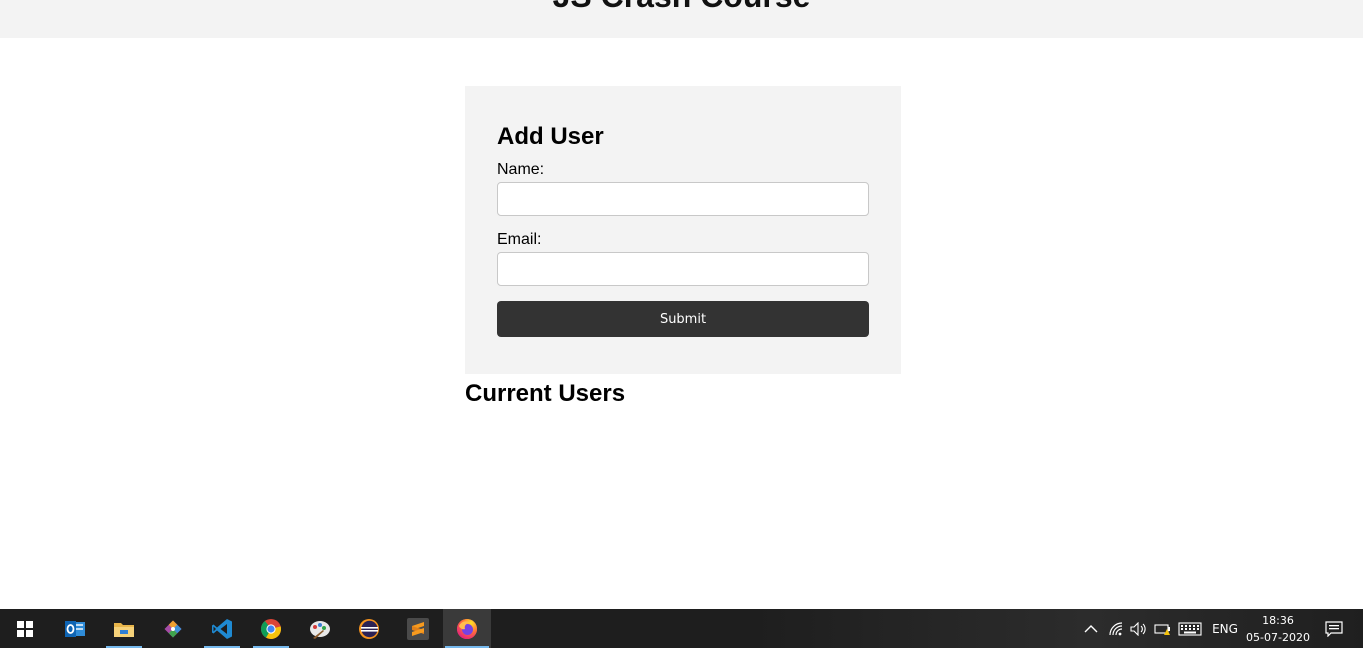 Image resolution: width=1363 pixels, height=648 pixels. What do you see at coordinates (683, 199) in the screenshot?
I see `name-input` at bounding box center [683, 199].